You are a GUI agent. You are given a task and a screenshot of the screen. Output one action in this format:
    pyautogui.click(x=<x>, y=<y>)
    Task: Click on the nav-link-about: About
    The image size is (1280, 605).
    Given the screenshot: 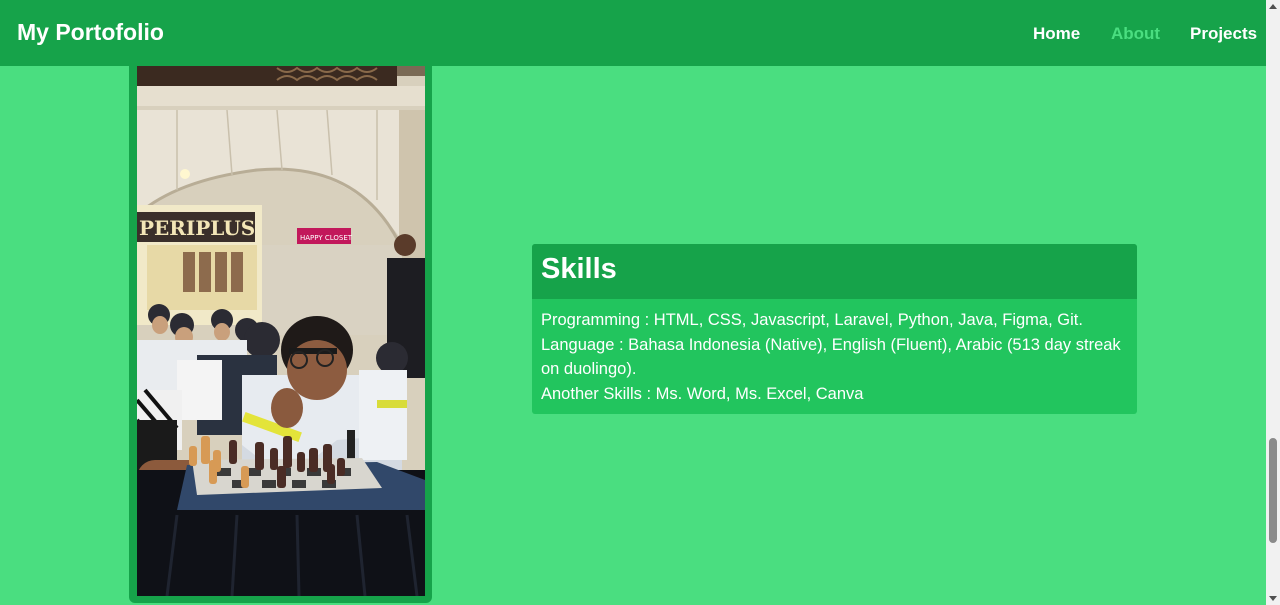 What is the action you would take?
    pyautogui.click(x=1135, y=34)
    